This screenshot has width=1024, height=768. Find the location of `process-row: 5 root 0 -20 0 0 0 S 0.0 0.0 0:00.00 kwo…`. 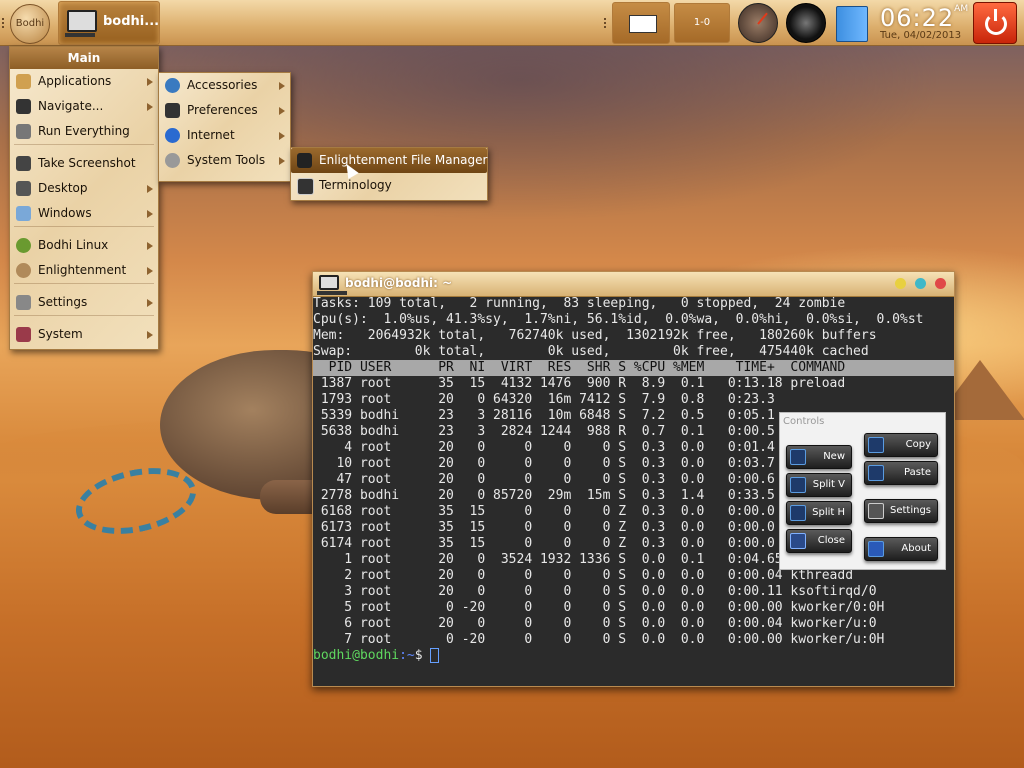

process-row: 5 root 0 -20 0 0 0 S 0.0 0.0 0:00.00 kwo… is located at coordinates (599, 607).